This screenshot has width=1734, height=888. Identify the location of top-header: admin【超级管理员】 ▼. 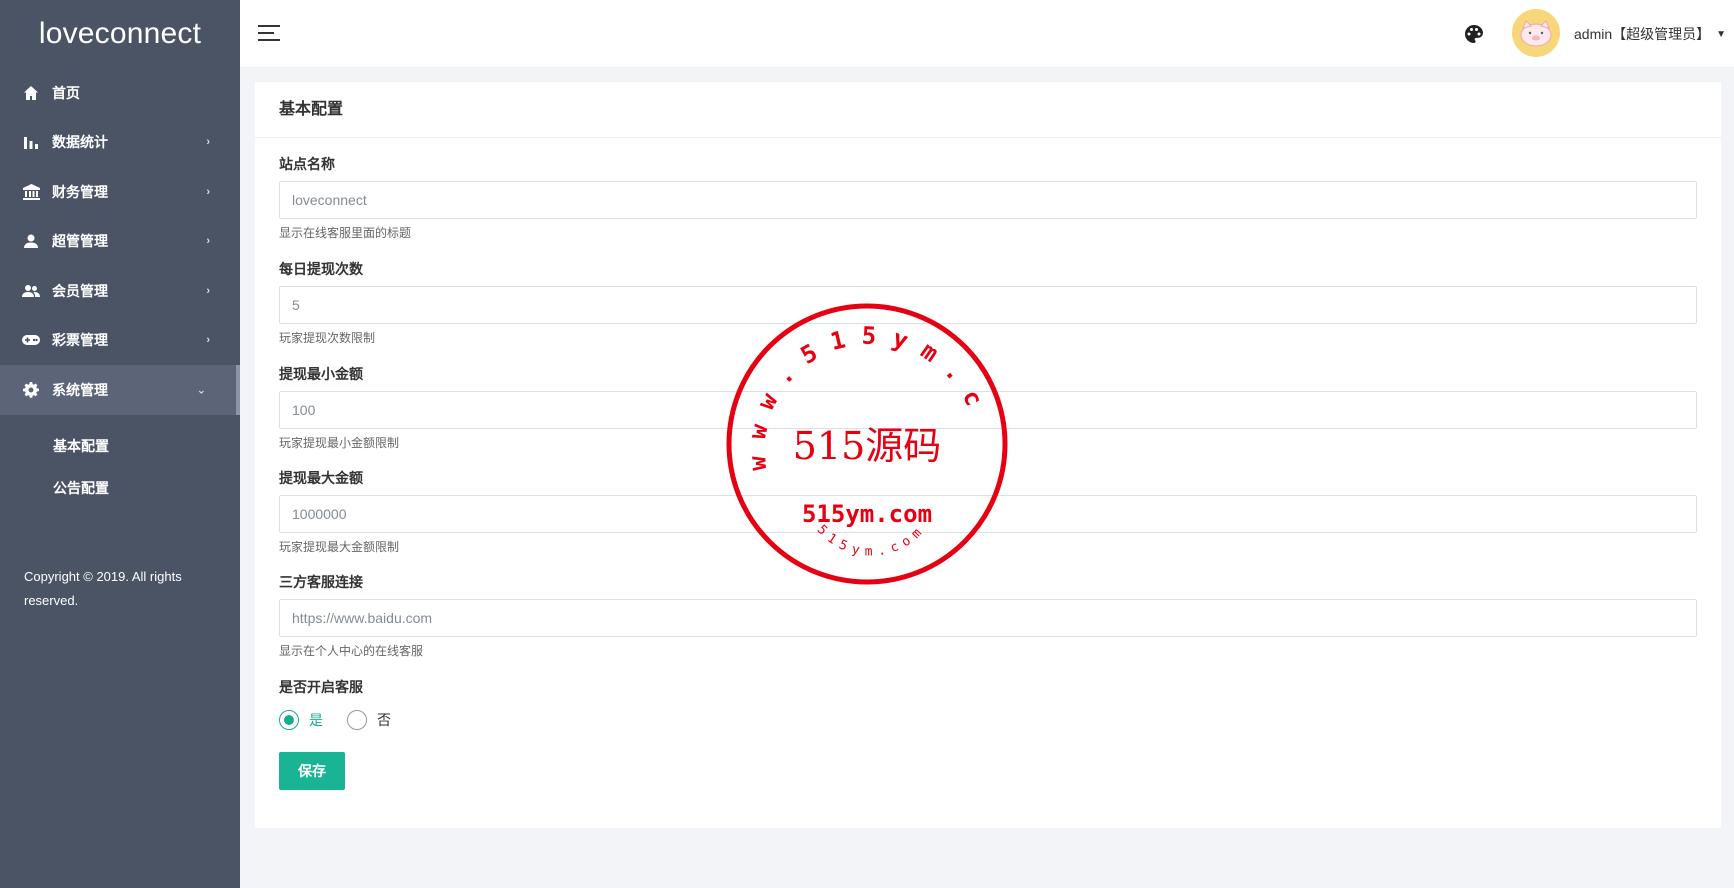
(987, 34).